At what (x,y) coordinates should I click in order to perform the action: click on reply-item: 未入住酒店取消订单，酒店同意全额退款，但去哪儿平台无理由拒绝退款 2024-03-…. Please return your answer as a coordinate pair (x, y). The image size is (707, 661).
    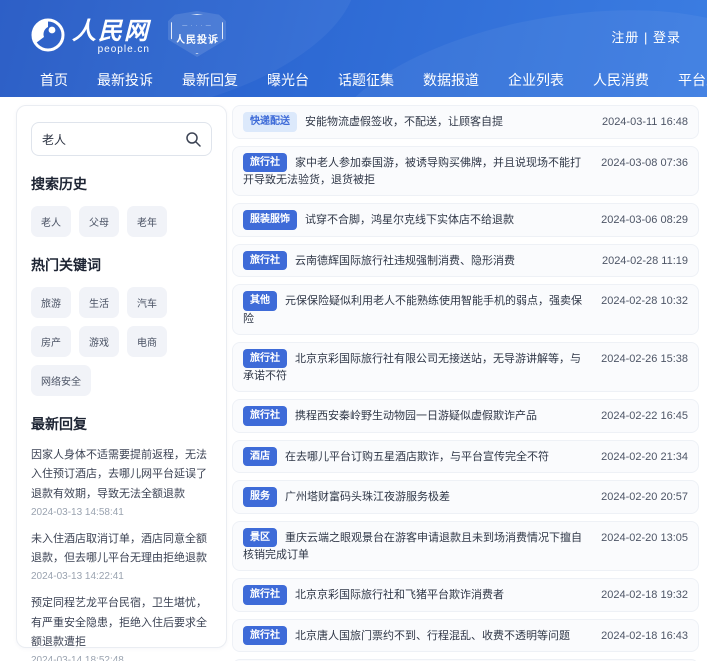
    Looking at the image, I should click on (121, 556).